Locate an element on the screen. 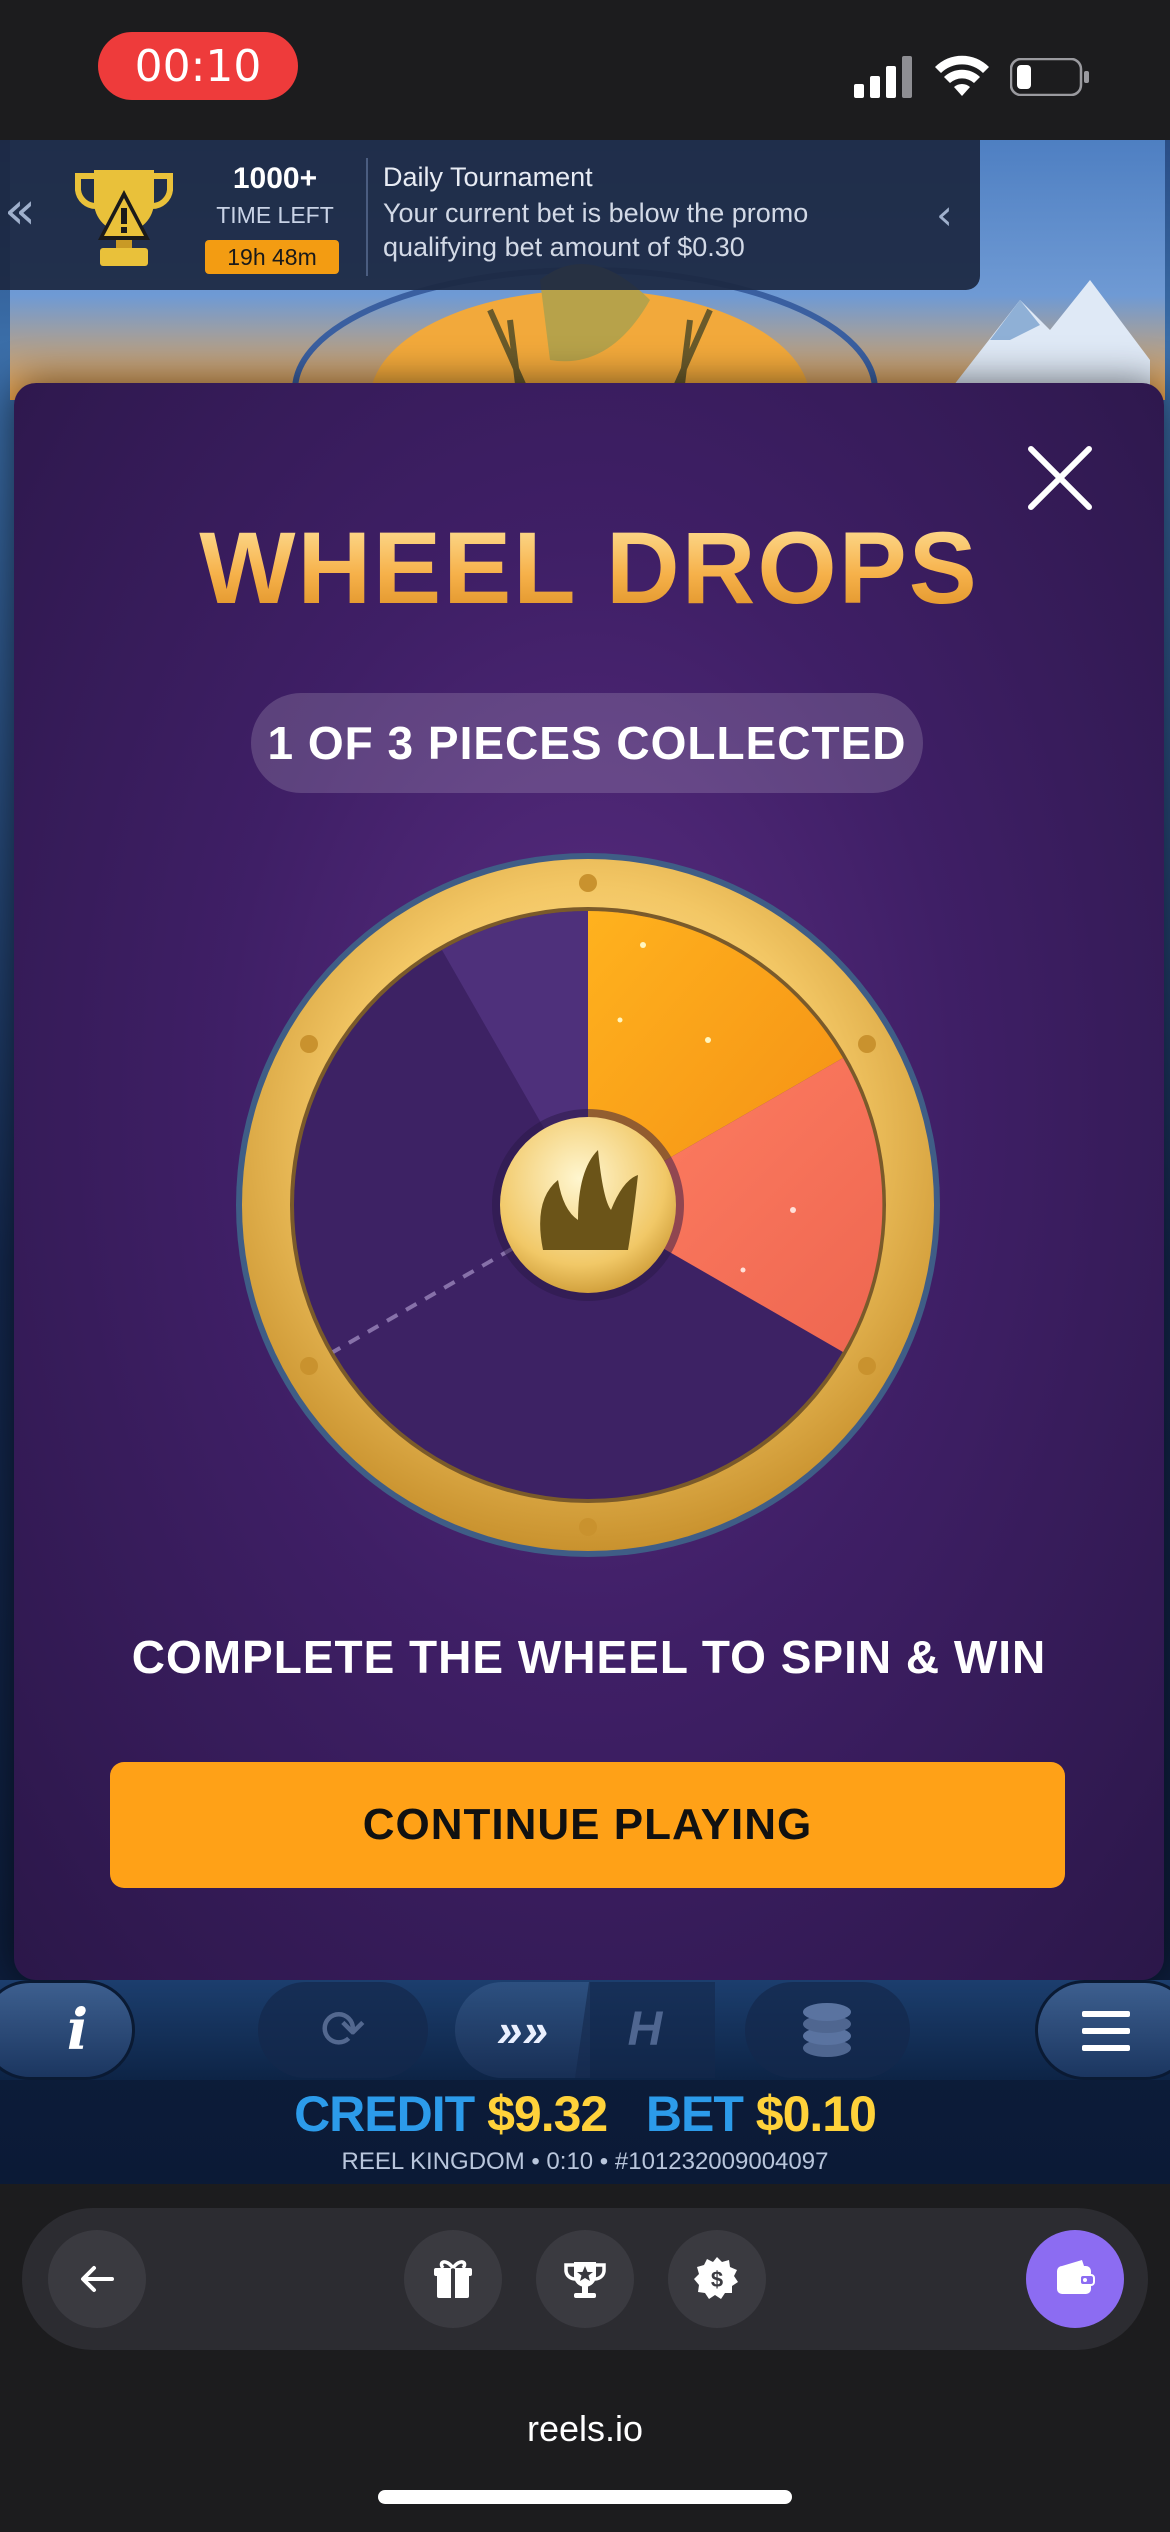  close-icon is located at coordinates (1060, 478).